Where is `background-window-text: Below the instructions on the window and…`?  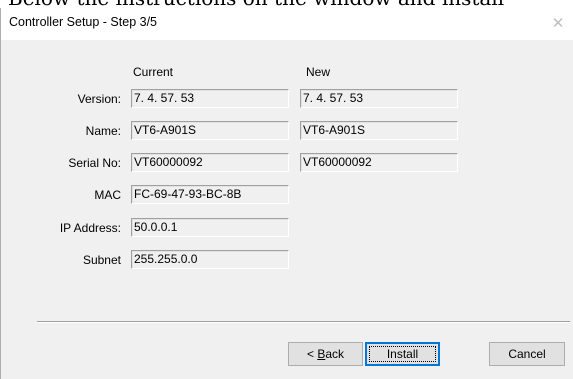
background-window-text: Below the instructions on the window and… is located at coordinates (286, 4).